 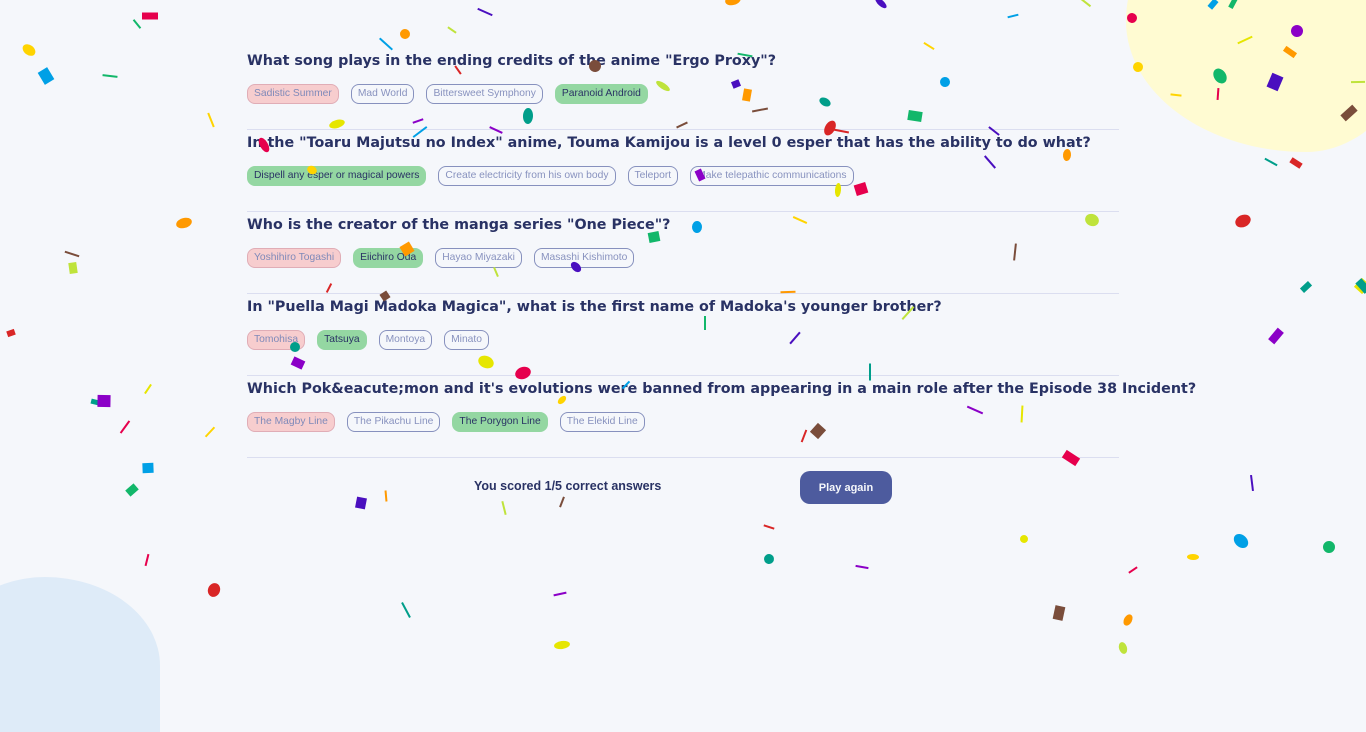 What do you see at coordinates (683, 340) in the screenshot?
I see `answer-list: Tomohisa Tatsuya Montoya Minato` at bounding box center [683, 340].